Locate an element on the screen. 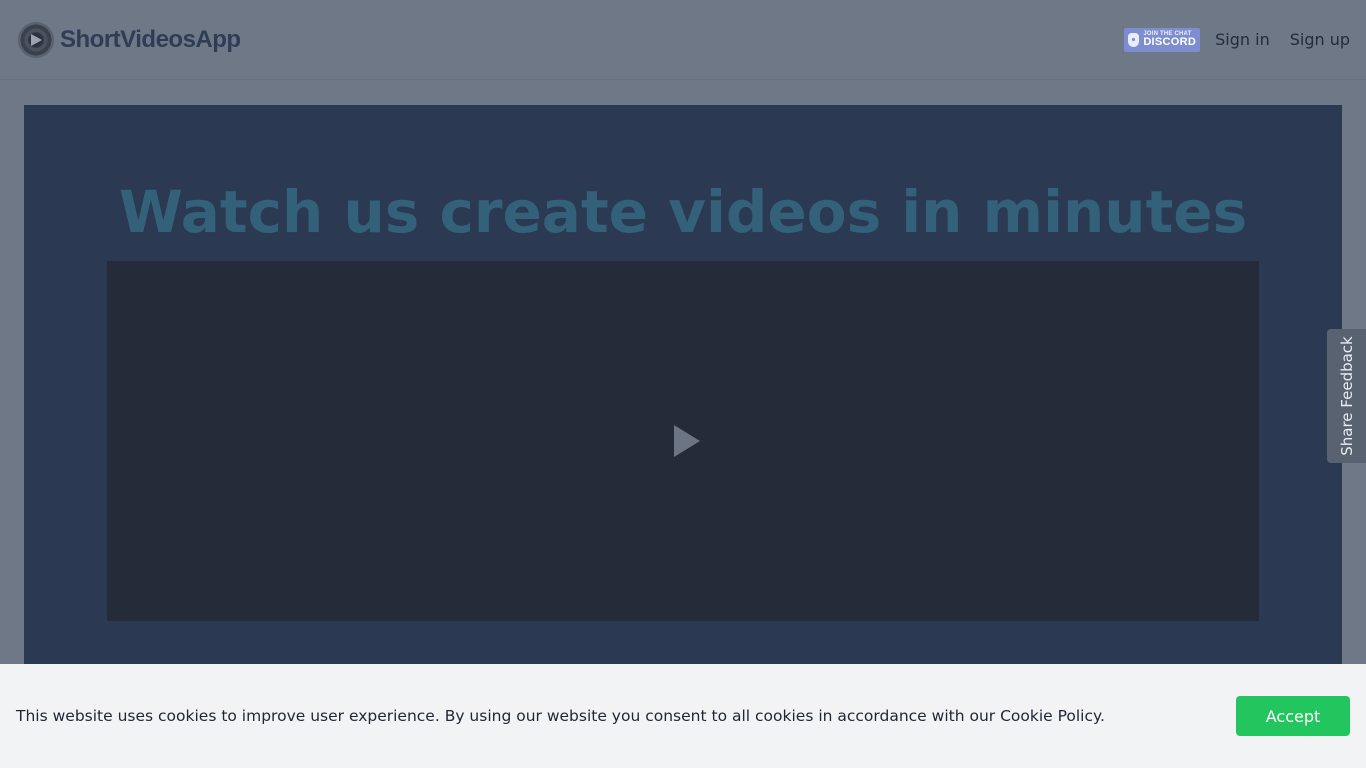  brand-logo-icon is located at coordinates (36, 40).